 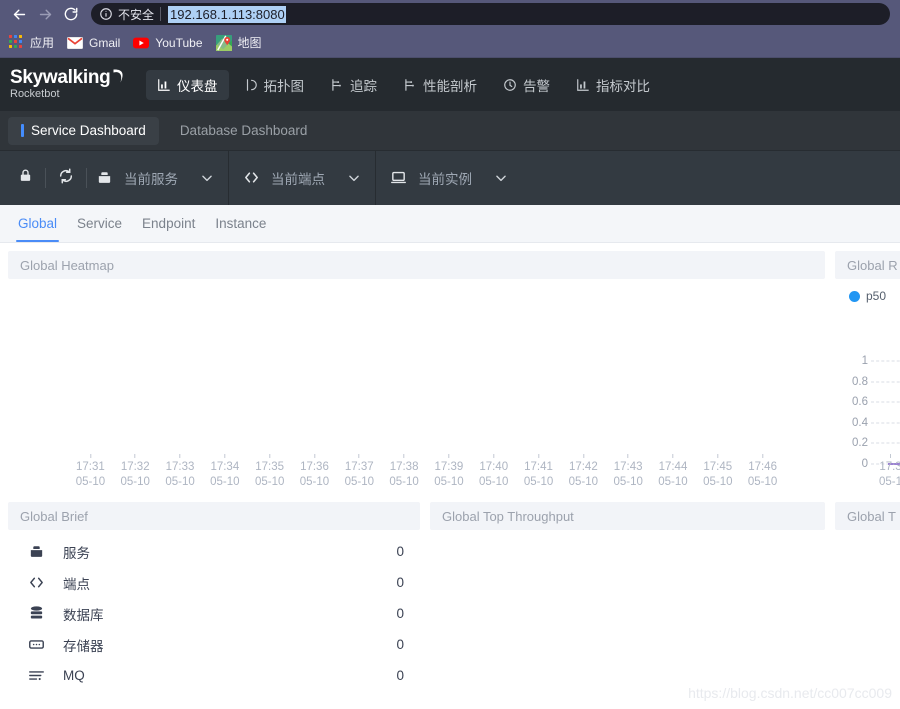 I want to click on heatmap-x-tick: 17:42 05-10, so click(x=583, y=472).